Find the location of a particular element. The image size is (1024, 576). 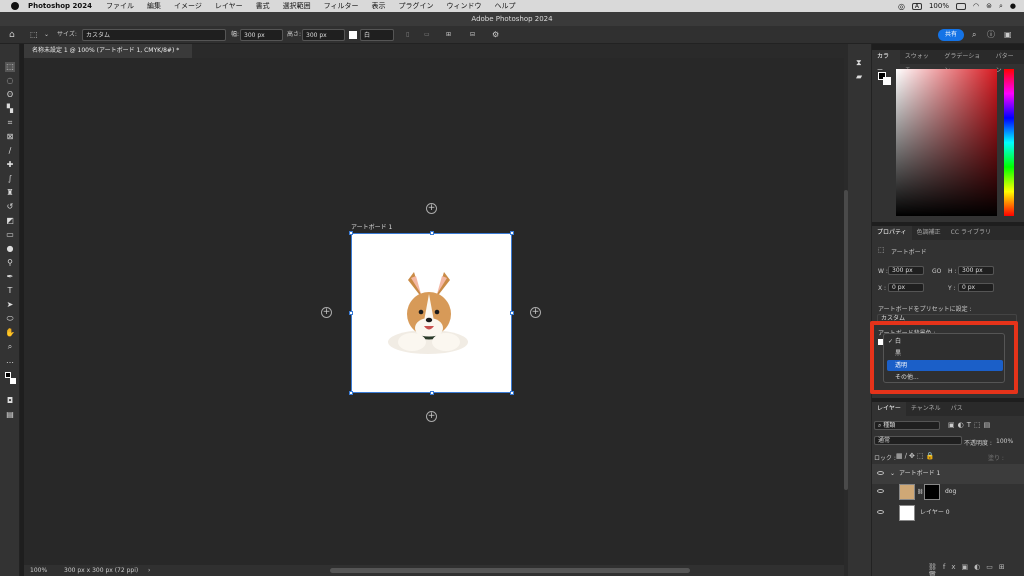

battery-icon is located at coordinates (960, 6).